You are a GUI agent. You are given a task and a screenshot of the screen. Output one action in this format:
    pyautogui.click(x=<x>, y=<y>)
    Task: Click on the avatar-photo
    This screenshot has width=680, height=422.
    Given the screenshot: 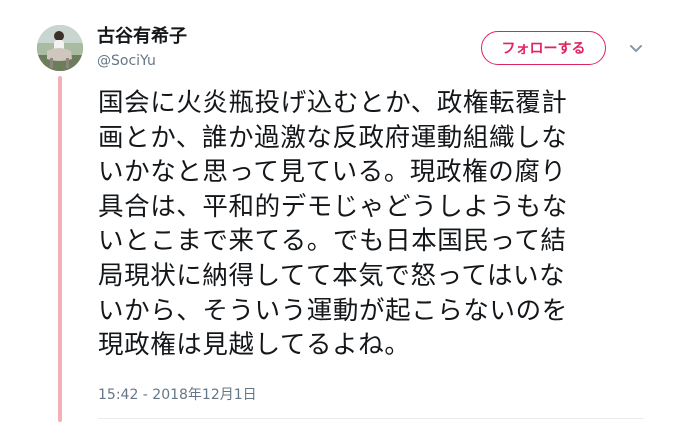 What is the action you would take?
    pyautogui.click(x=60, y=48)
    